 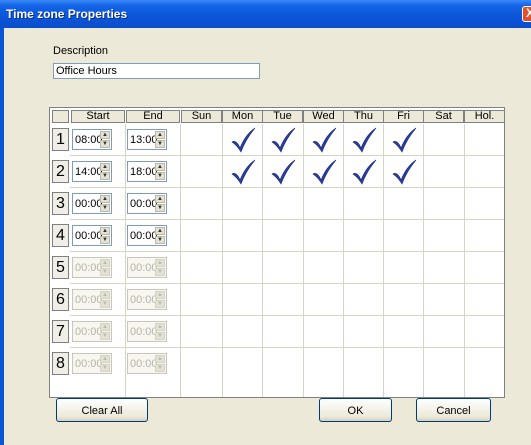 I want to click on start-time-spinner: 14:00 ▲ ▼, so click(x=92, y=171).